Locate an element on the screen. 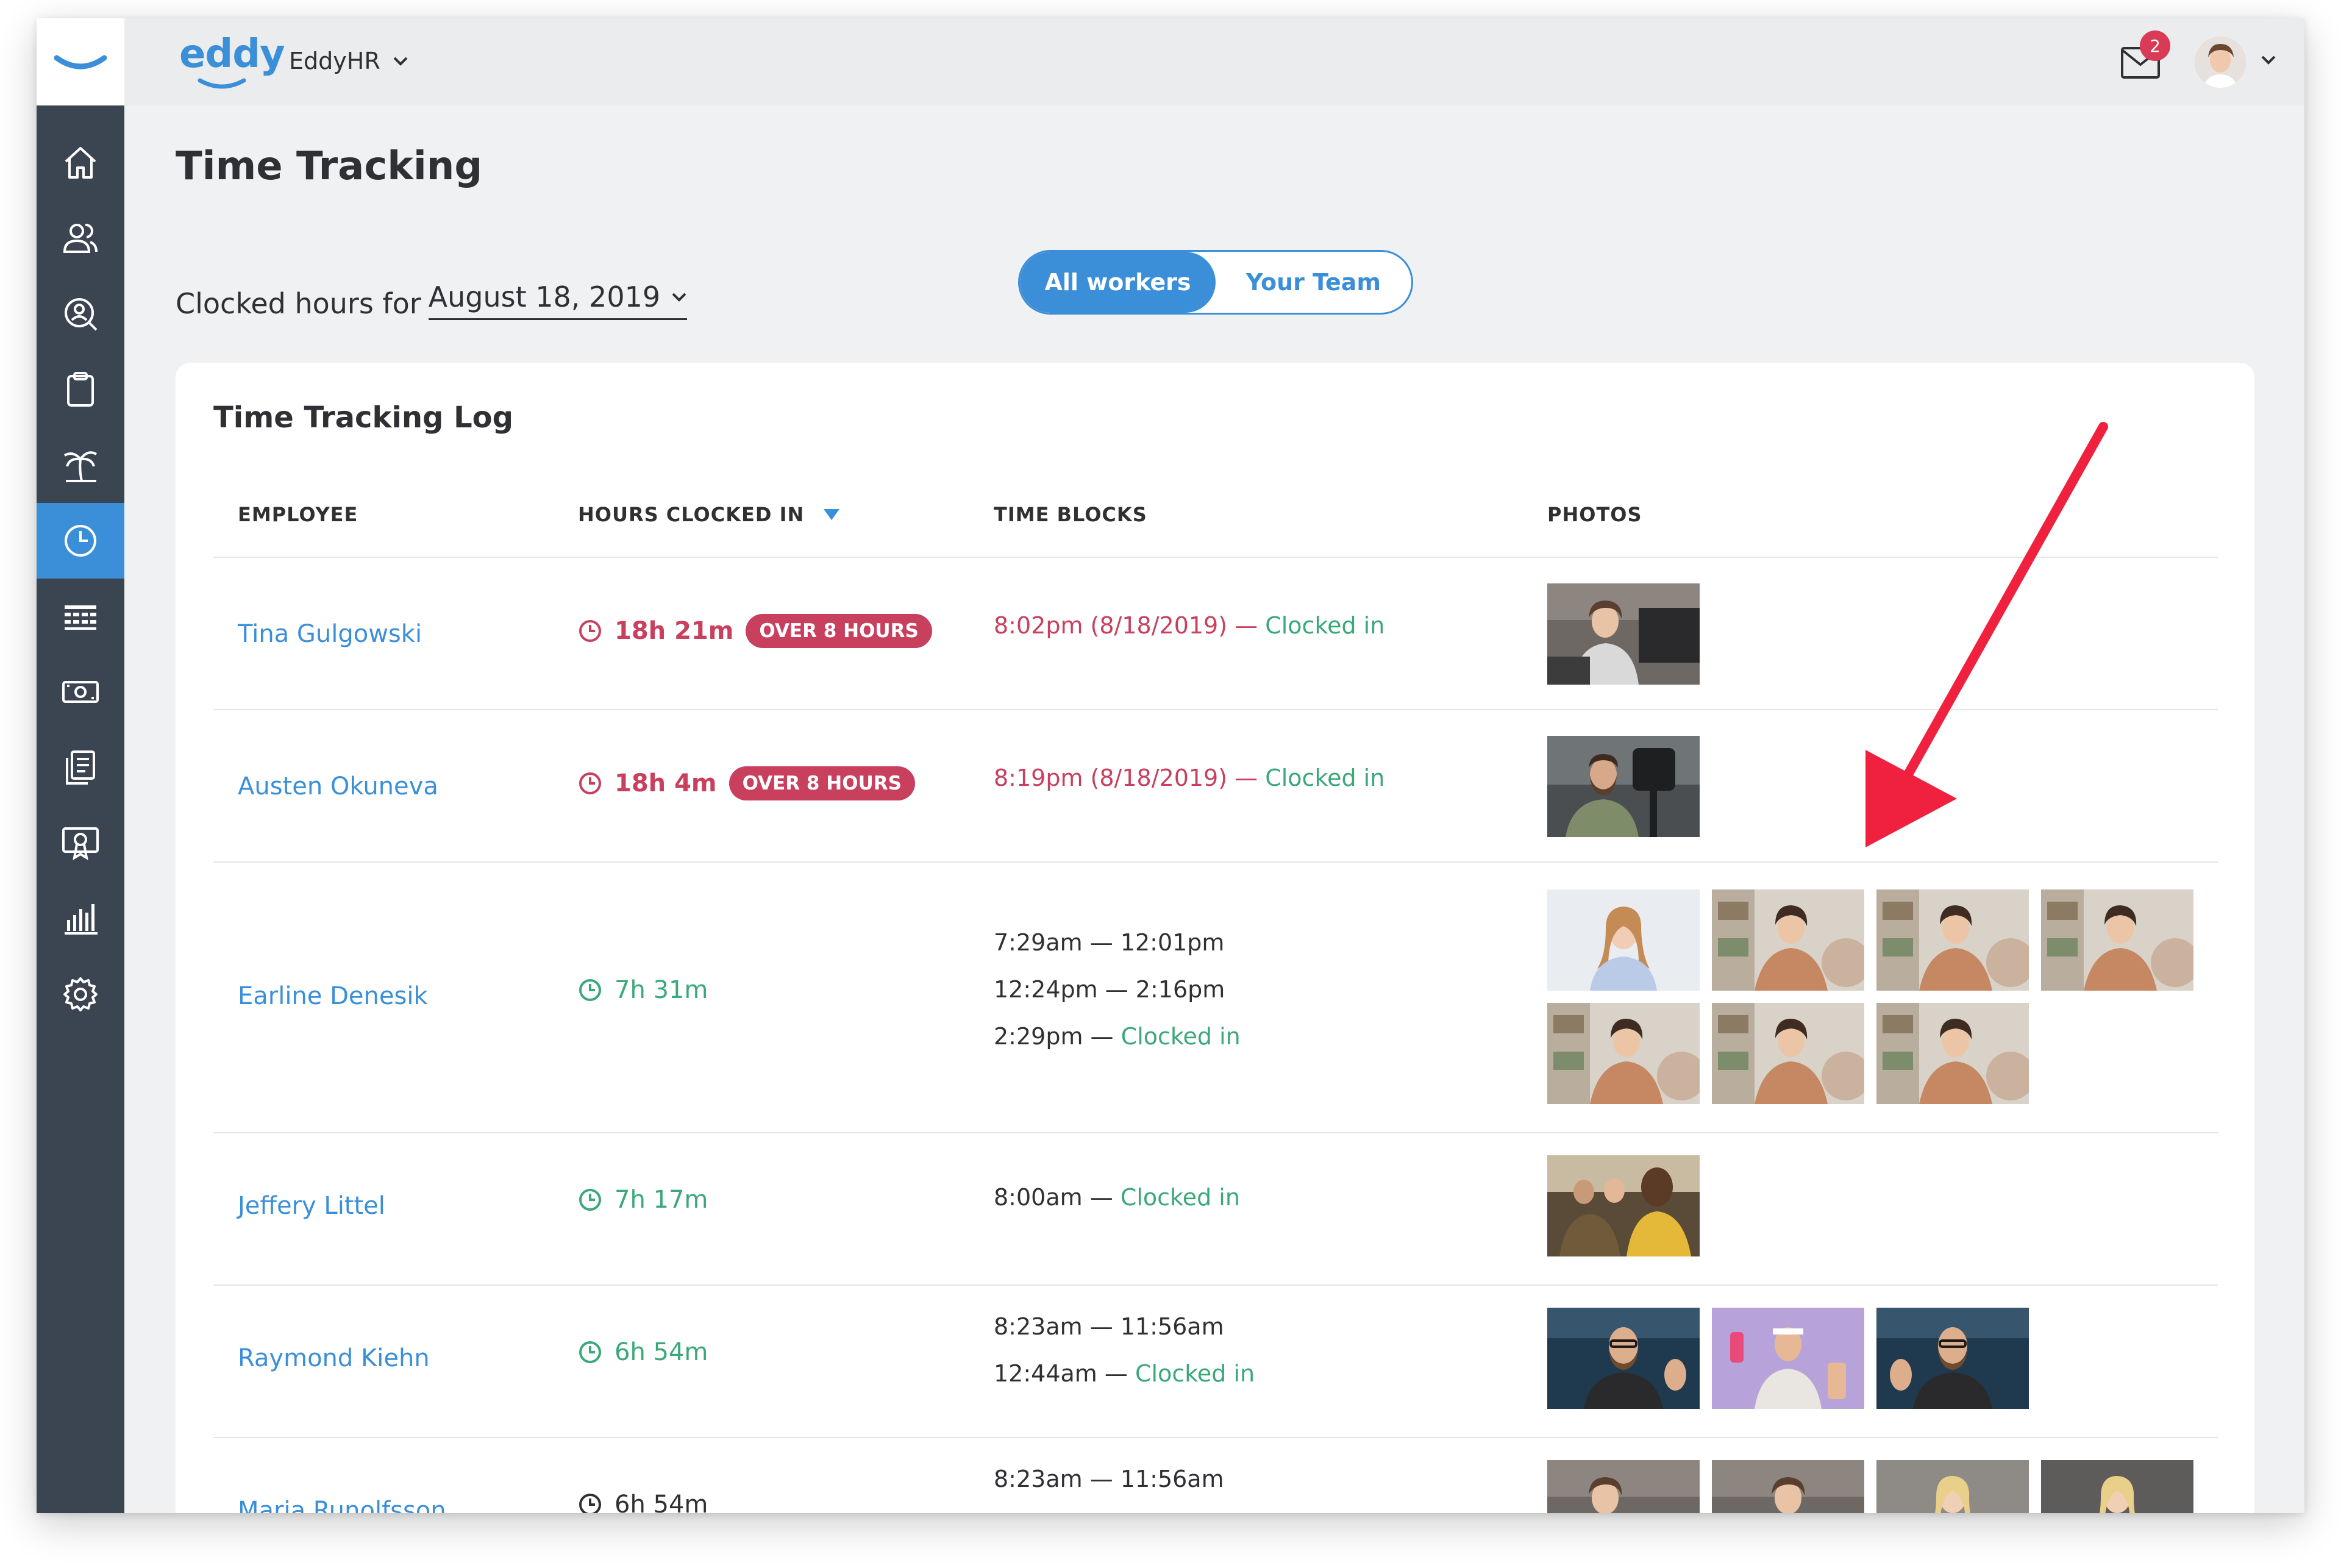 This screenshot has height=1568, width=2341. documents-icon is located at coordinates (80, 767).